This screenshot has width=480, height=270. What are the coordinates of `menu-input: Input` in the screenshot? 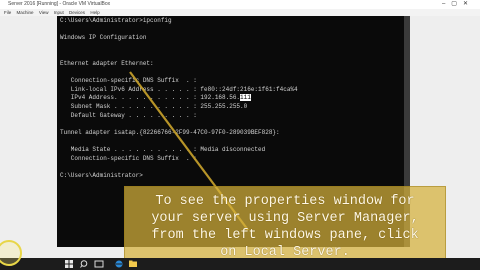 It's located at (59, 12).